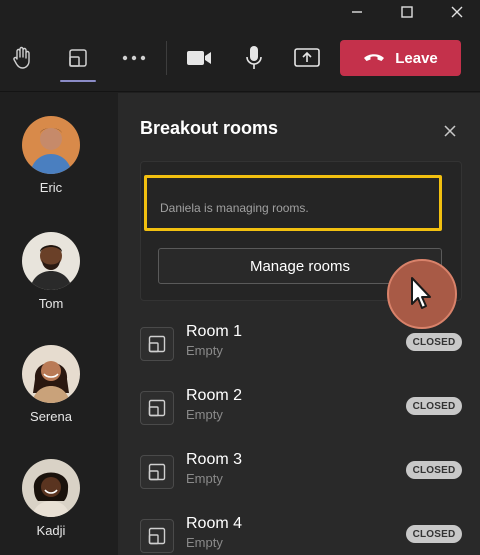 Image resolution: width=480 pixels, height=555 pixels. I want to click on participant-name: Kadji, so click(51, 530).